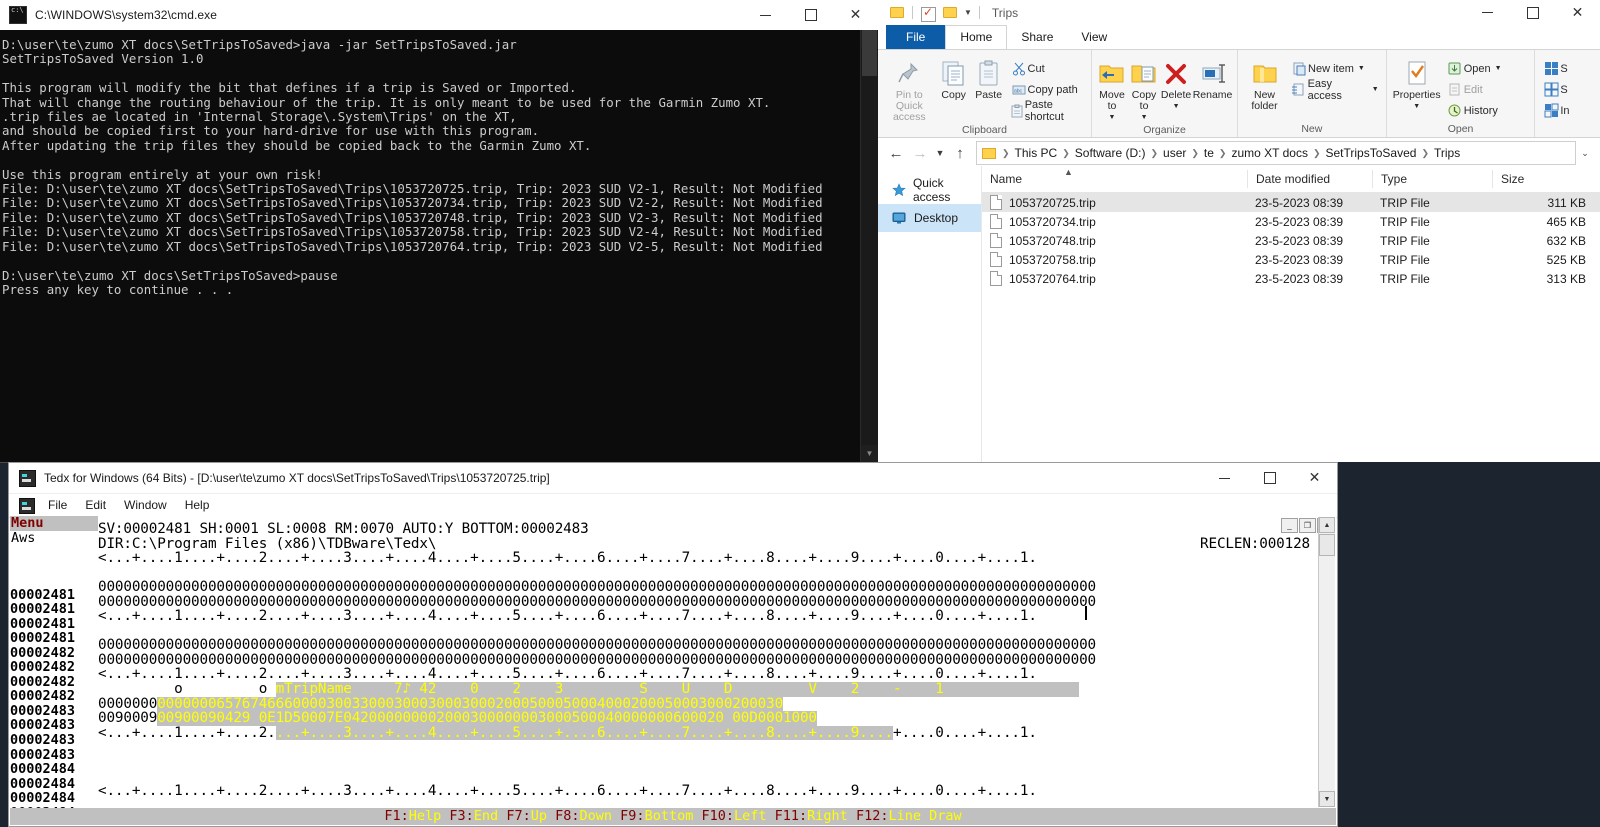 This screenshot has width=1600, height=827. What do you see at coordinates (1037, 37) in the screenshot?
I see `tab-share: Share` at bounding box center [1037, 37].